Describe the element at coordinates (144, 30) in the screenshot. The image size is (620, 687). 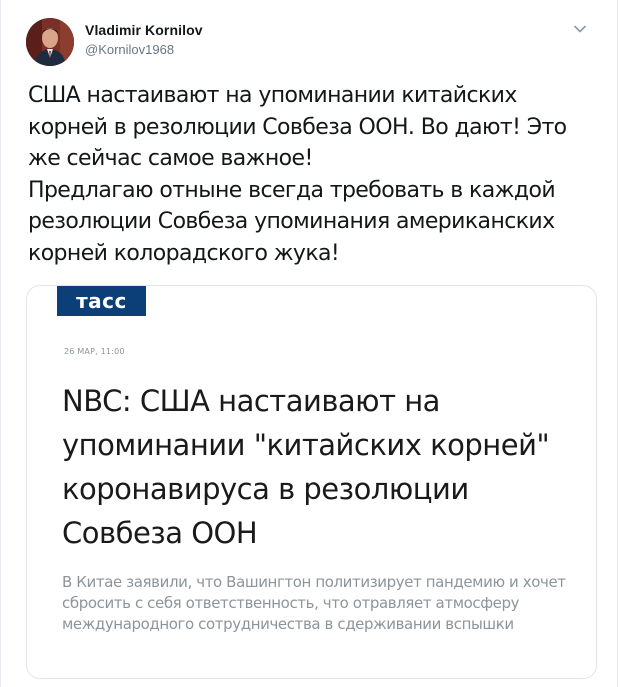
I see `author-name: Vladimir Kornilov` at that location.